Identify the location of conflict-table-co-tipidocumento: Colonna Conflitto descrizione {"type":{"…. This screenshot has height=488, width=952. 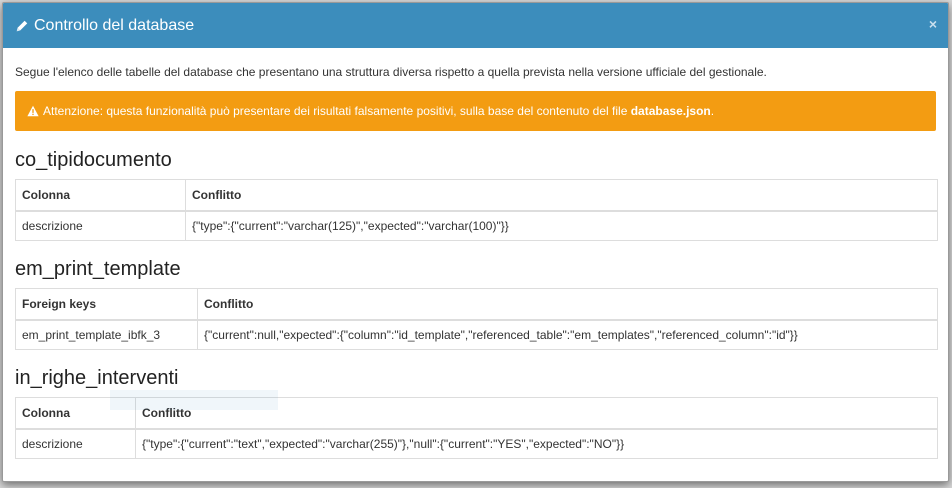
(476, 210).